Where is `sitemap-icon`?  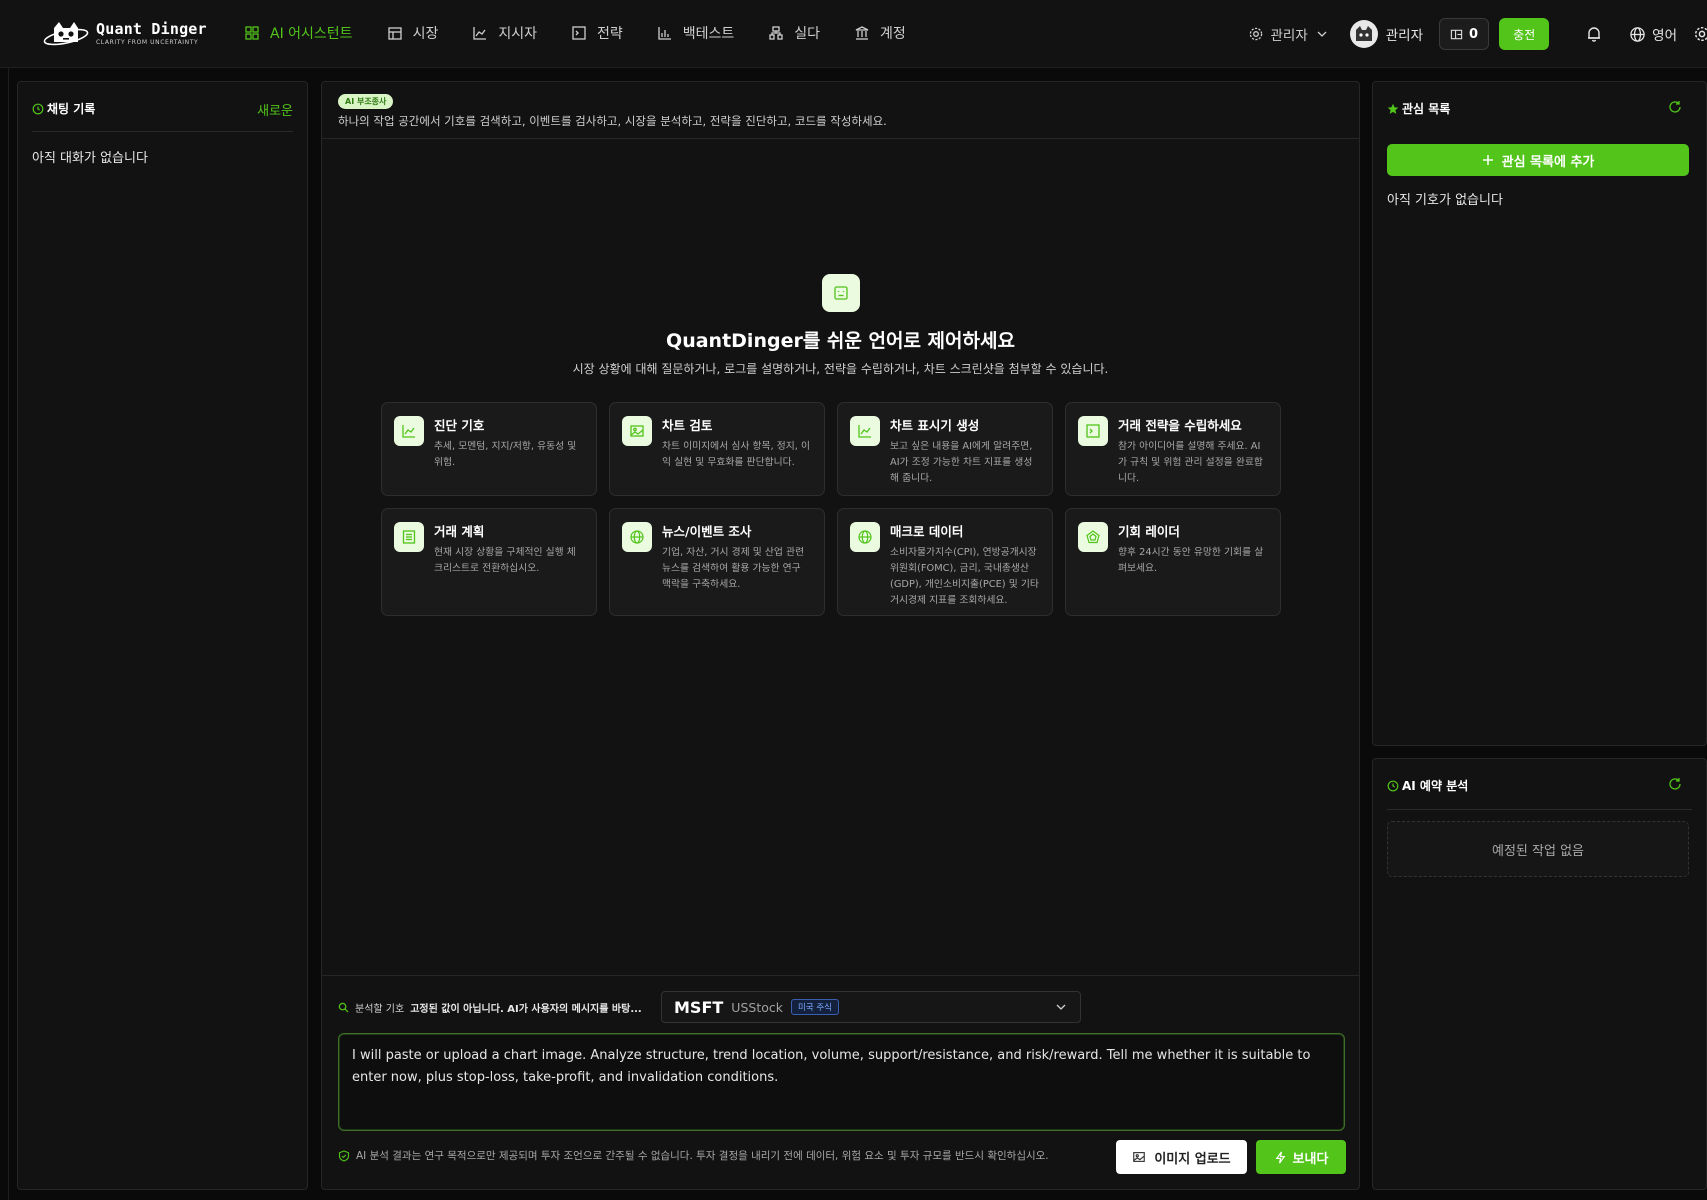
sitemap-icon is located at coordinates (776, 33).